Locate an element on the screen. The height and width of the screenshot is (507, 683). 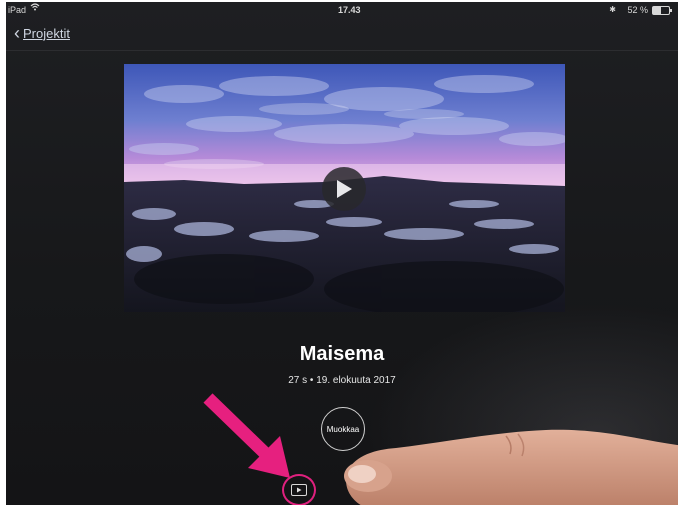
status-bar: iPad 17.43 ✱ 52 % is located at coordinates (342, 11).